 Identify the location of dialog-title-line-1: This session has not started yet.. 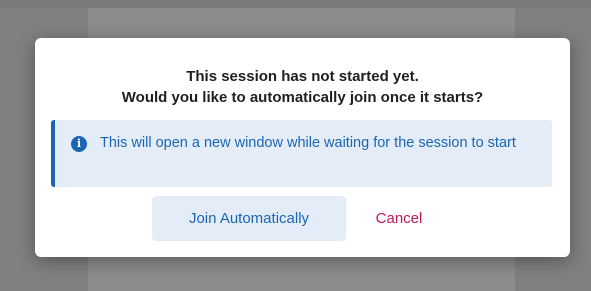
(302, 76).